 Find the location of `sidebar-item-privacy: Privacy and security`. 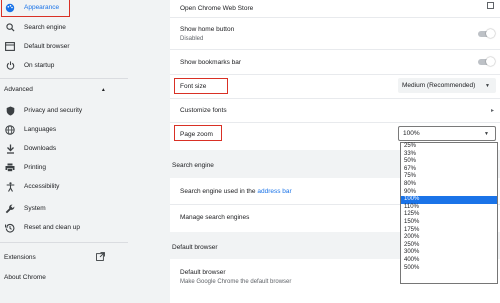

sidebar-item-privacy: Privacy and security is located at coordinates (69, 110).